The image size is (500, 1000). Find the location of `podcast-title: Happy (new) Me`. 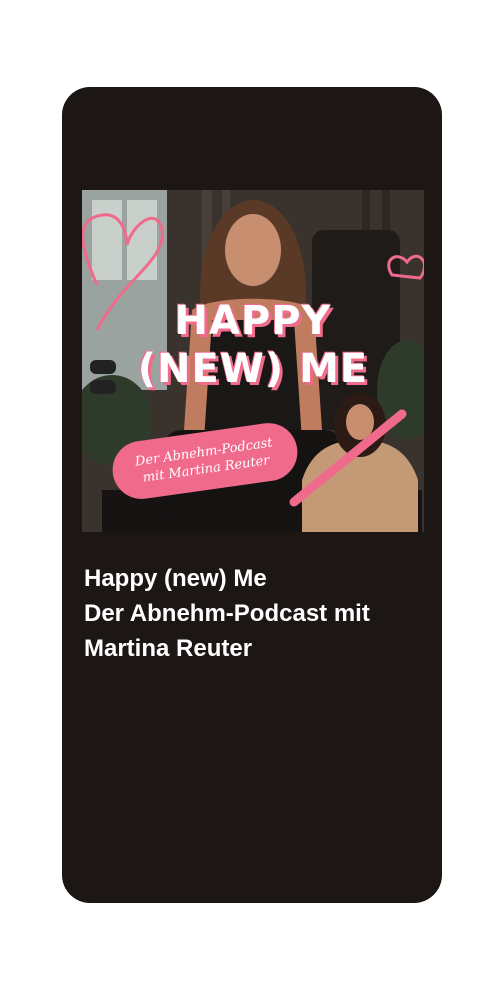

podcast-title: Happy (new) Me is located at coordinates (175, 578).